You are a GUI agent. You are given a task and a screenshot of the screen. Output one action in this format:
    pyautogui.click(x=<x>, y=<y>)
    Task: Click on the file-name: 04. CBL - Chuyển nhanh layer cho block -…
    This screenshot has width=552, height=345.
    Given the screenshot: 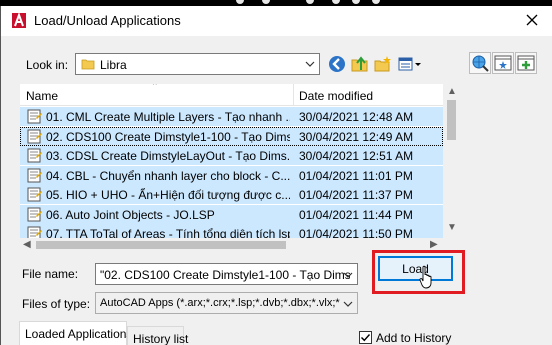 What is the action you would take?
    pyautogui.click(x=168, y=175)
    